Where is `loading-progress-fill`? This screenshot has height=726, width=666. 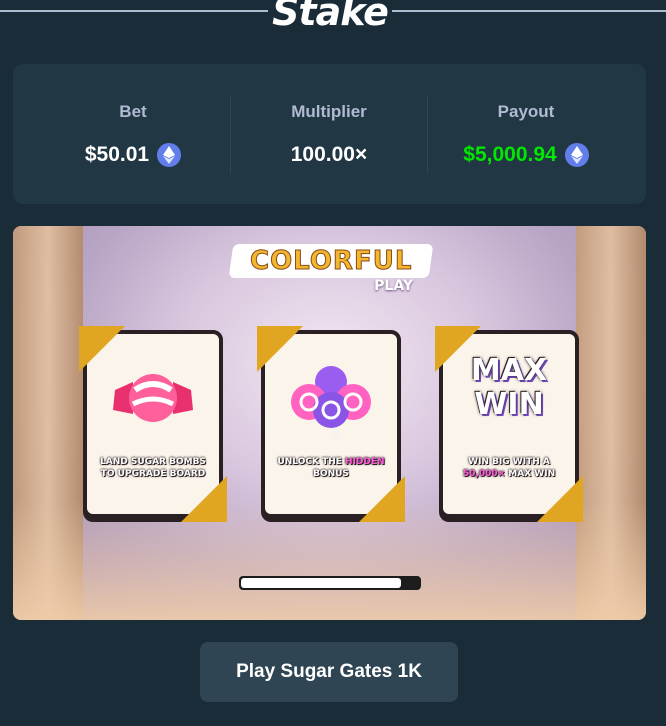
loading-progress-fill is located at coordinates (321, 583).